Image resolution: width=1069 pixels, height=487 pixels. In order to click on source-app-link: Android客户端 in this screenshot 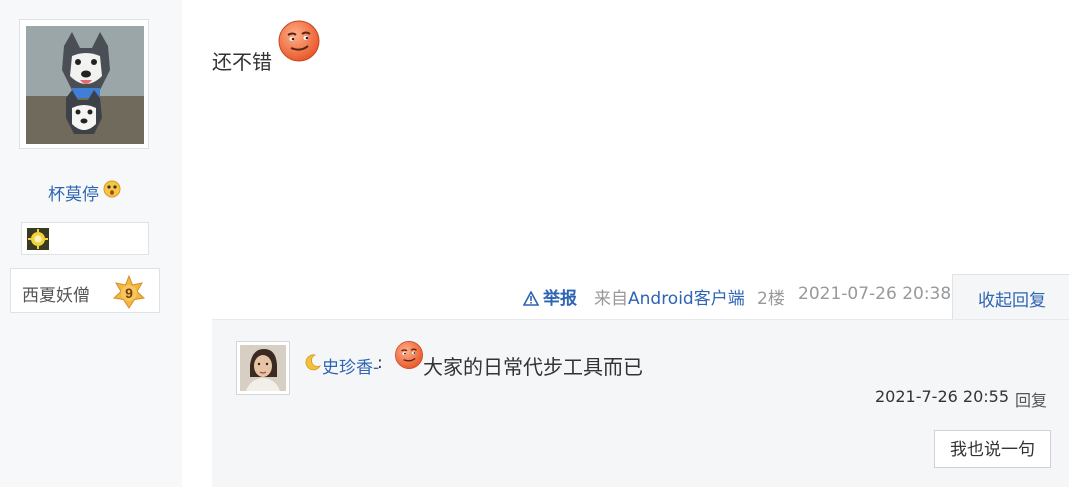, I will do `click(686, 299)`.